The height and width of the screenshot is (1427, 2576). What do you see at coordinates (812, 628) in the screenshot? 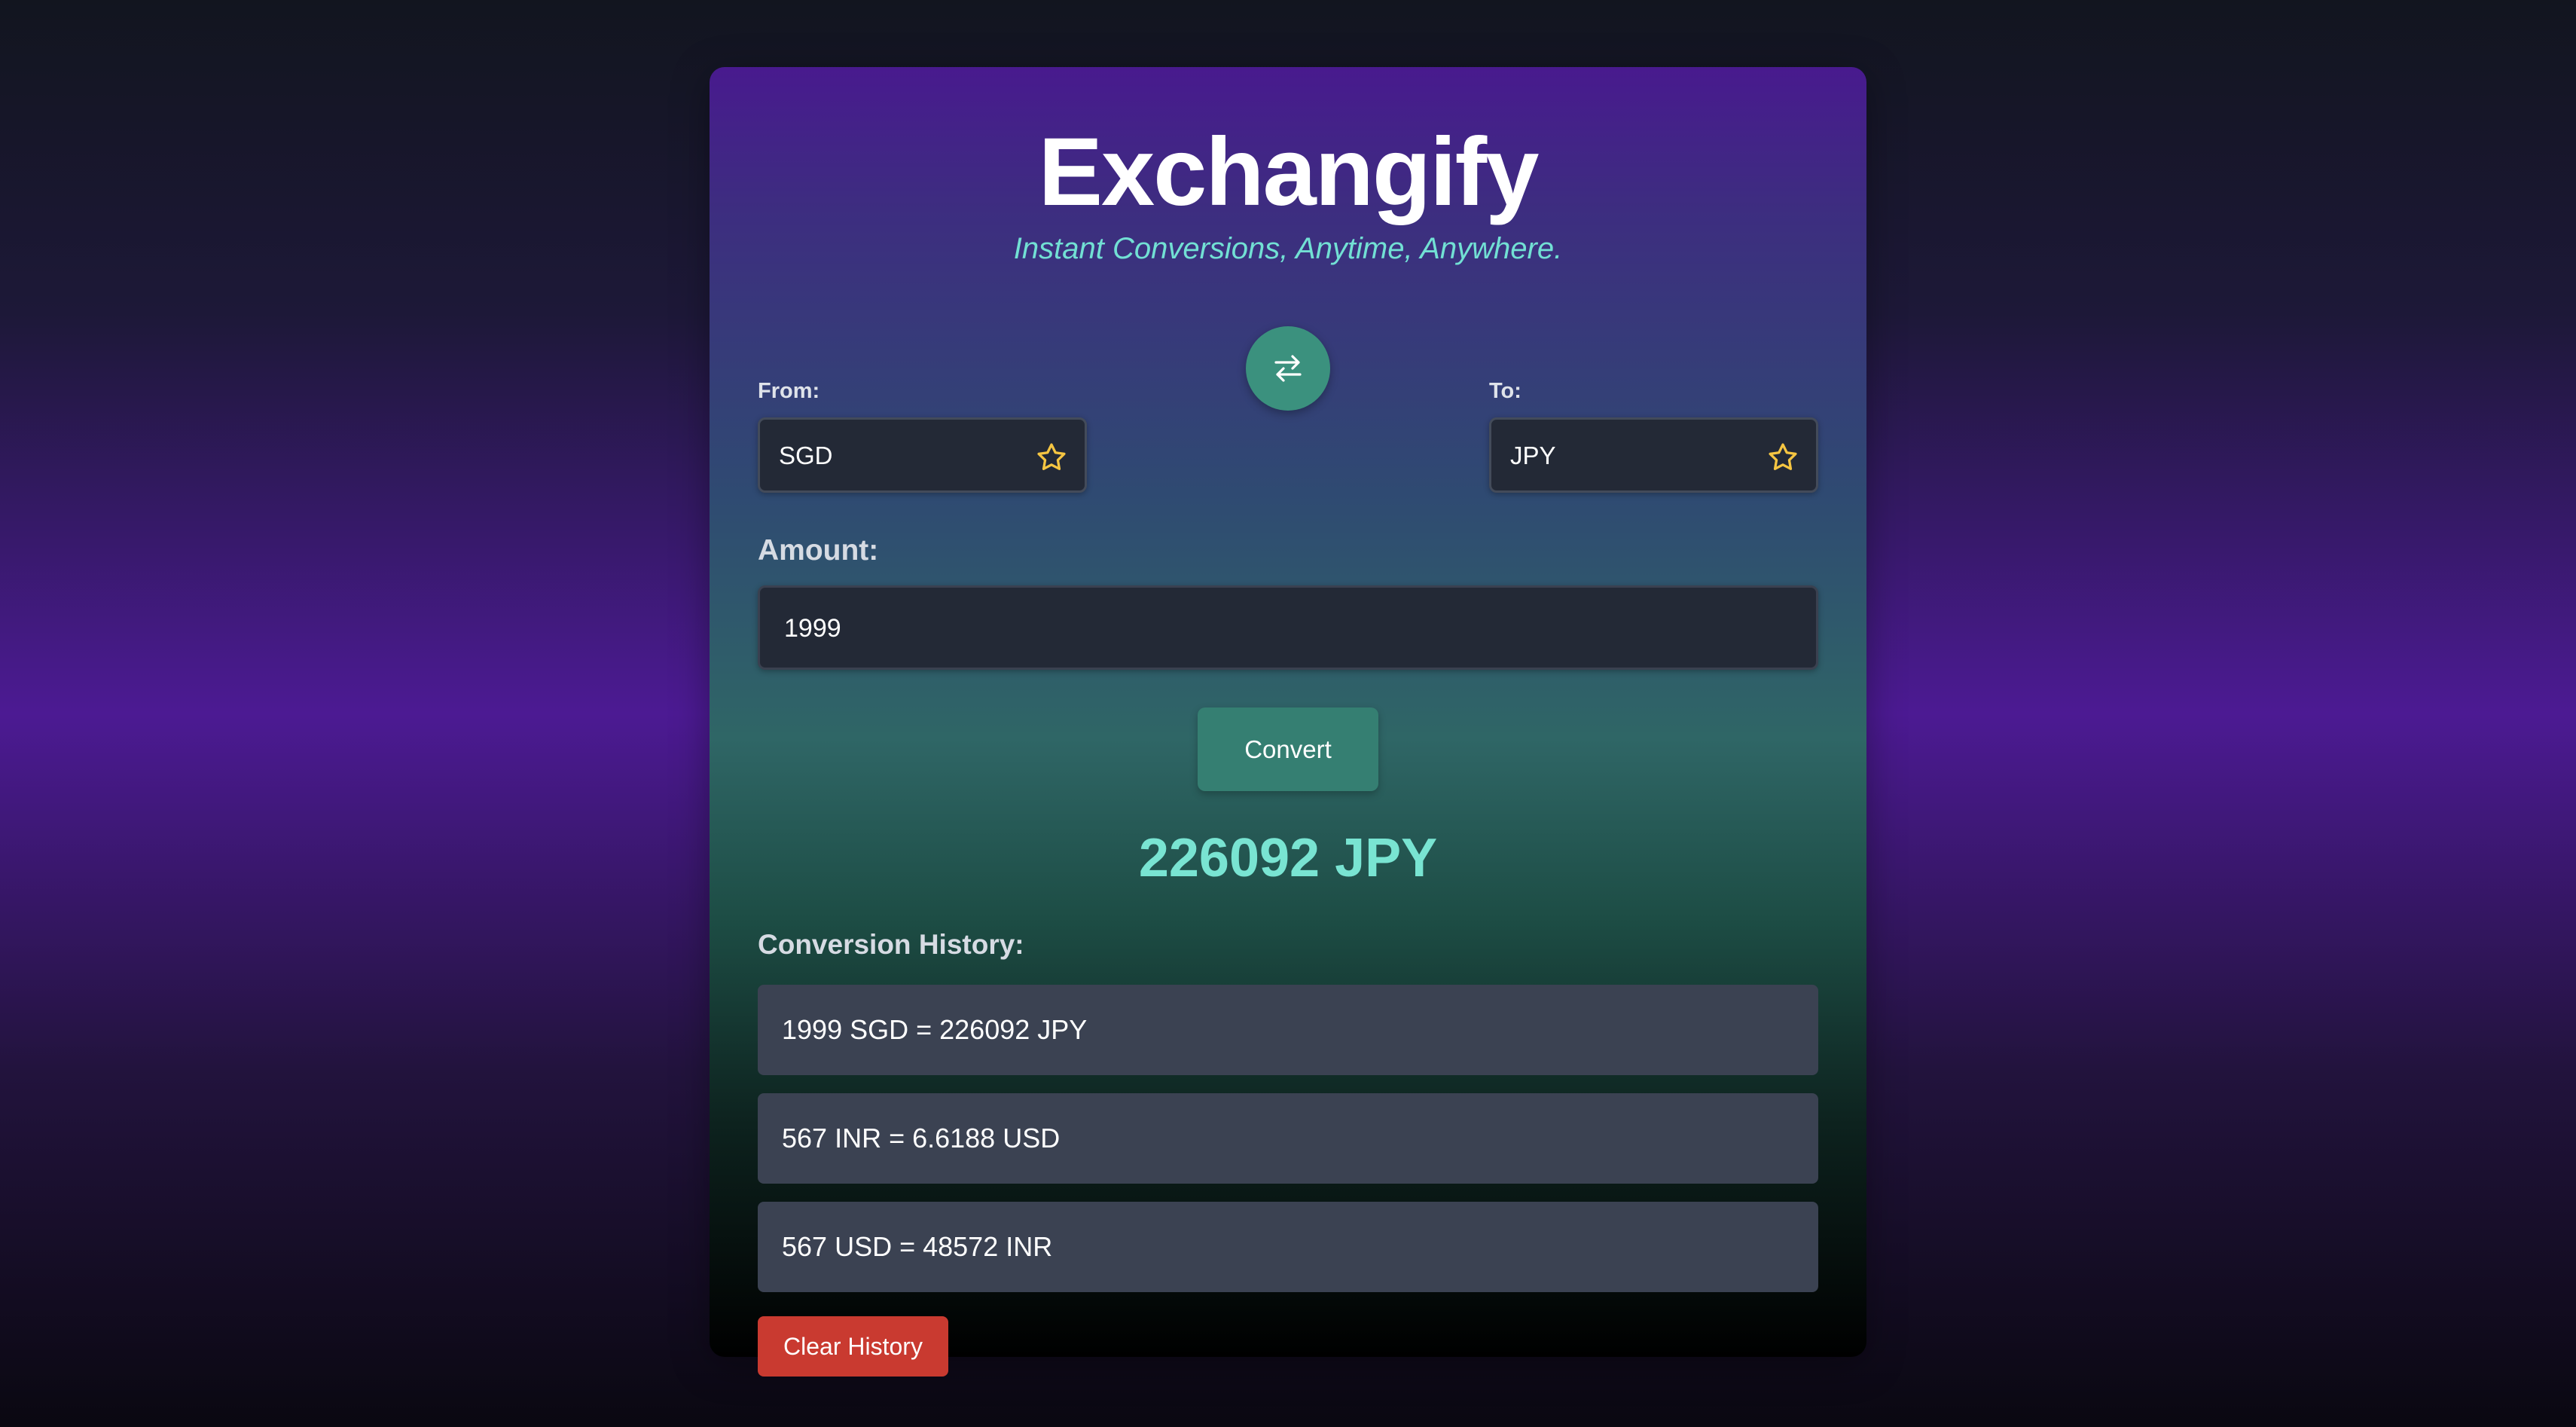
I see `amount-value: 1999` at bounding box center [812, 628].